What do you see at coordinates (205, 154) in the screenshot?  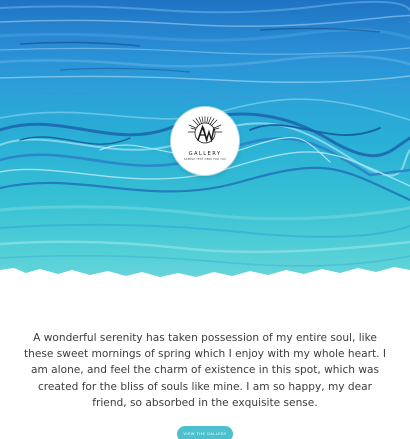 I see `gallery-brand-name: GALLERY` at bounding box center [205, 154].